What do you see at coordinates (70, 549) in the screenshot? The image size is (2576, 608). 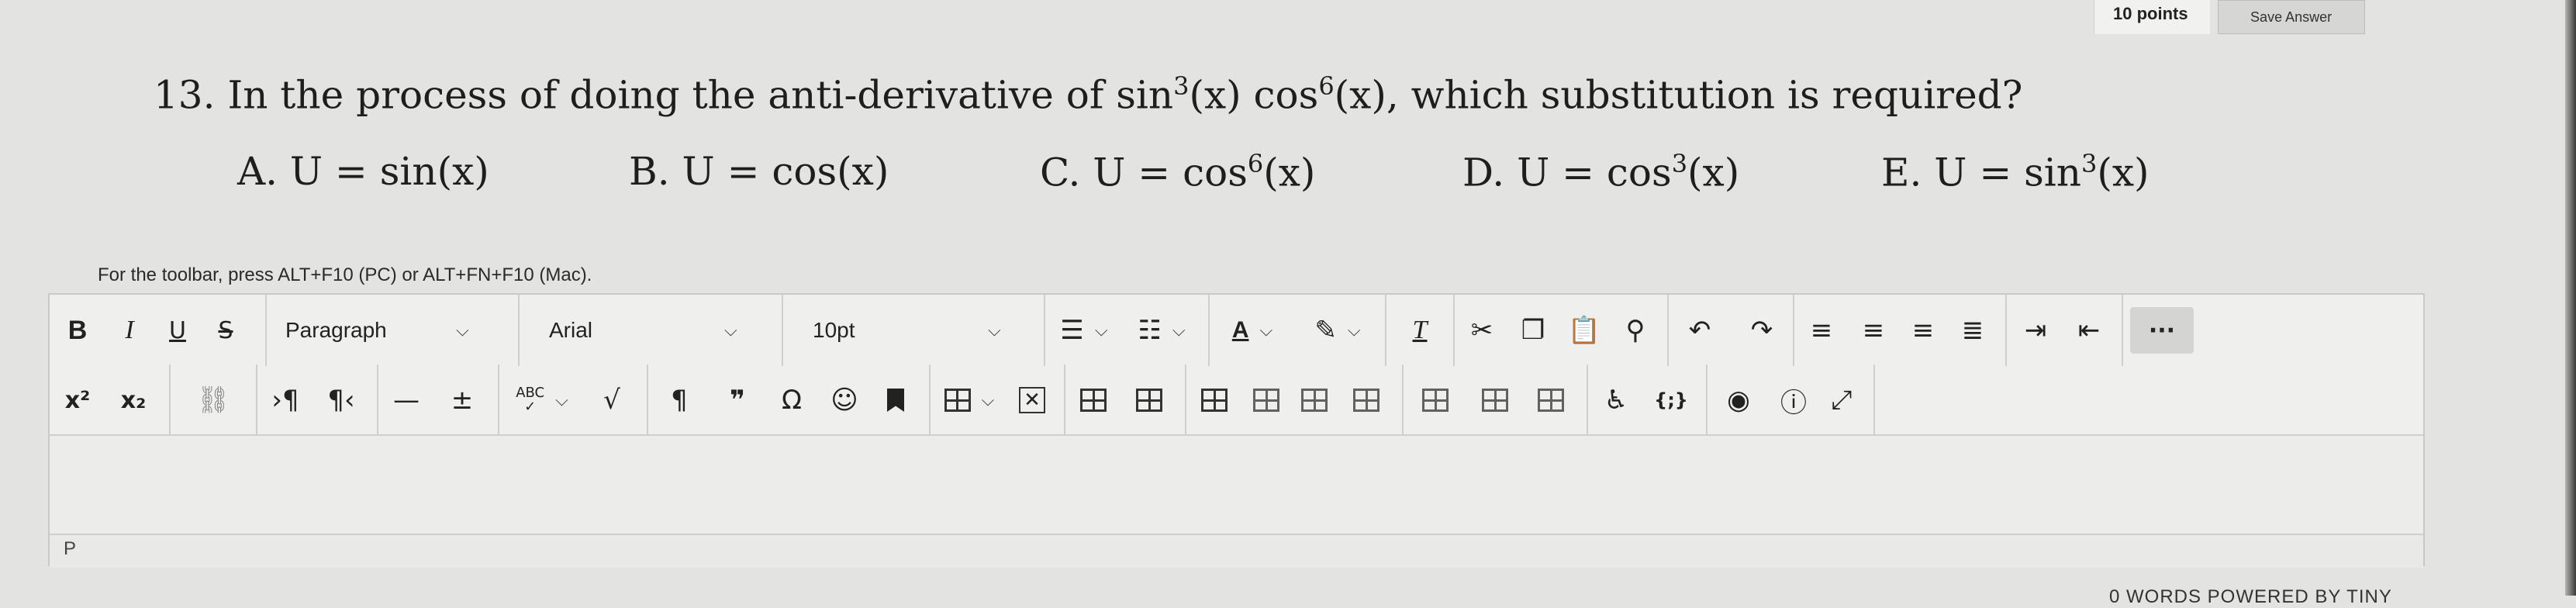 I see `element-path: P` at bounding box center [70, 549].